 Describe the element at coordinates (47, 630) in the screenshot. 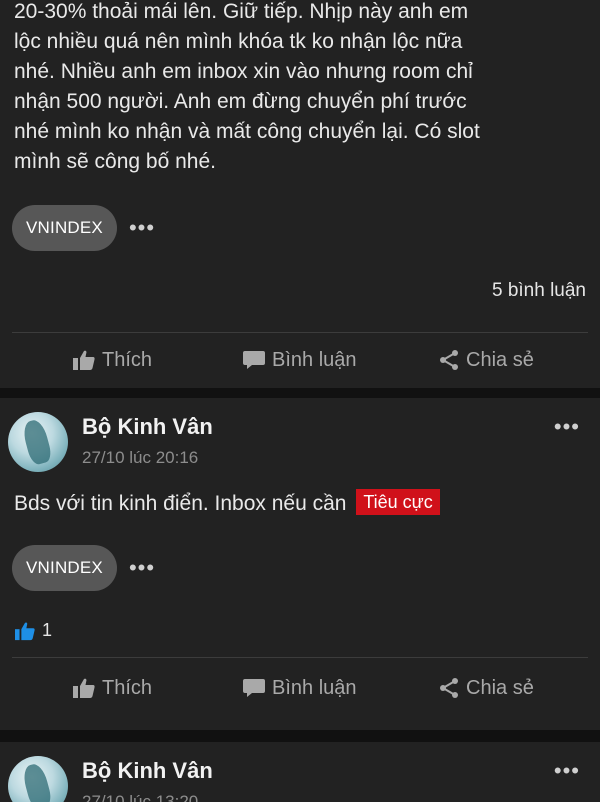

I see `like-count: 1` at that location.